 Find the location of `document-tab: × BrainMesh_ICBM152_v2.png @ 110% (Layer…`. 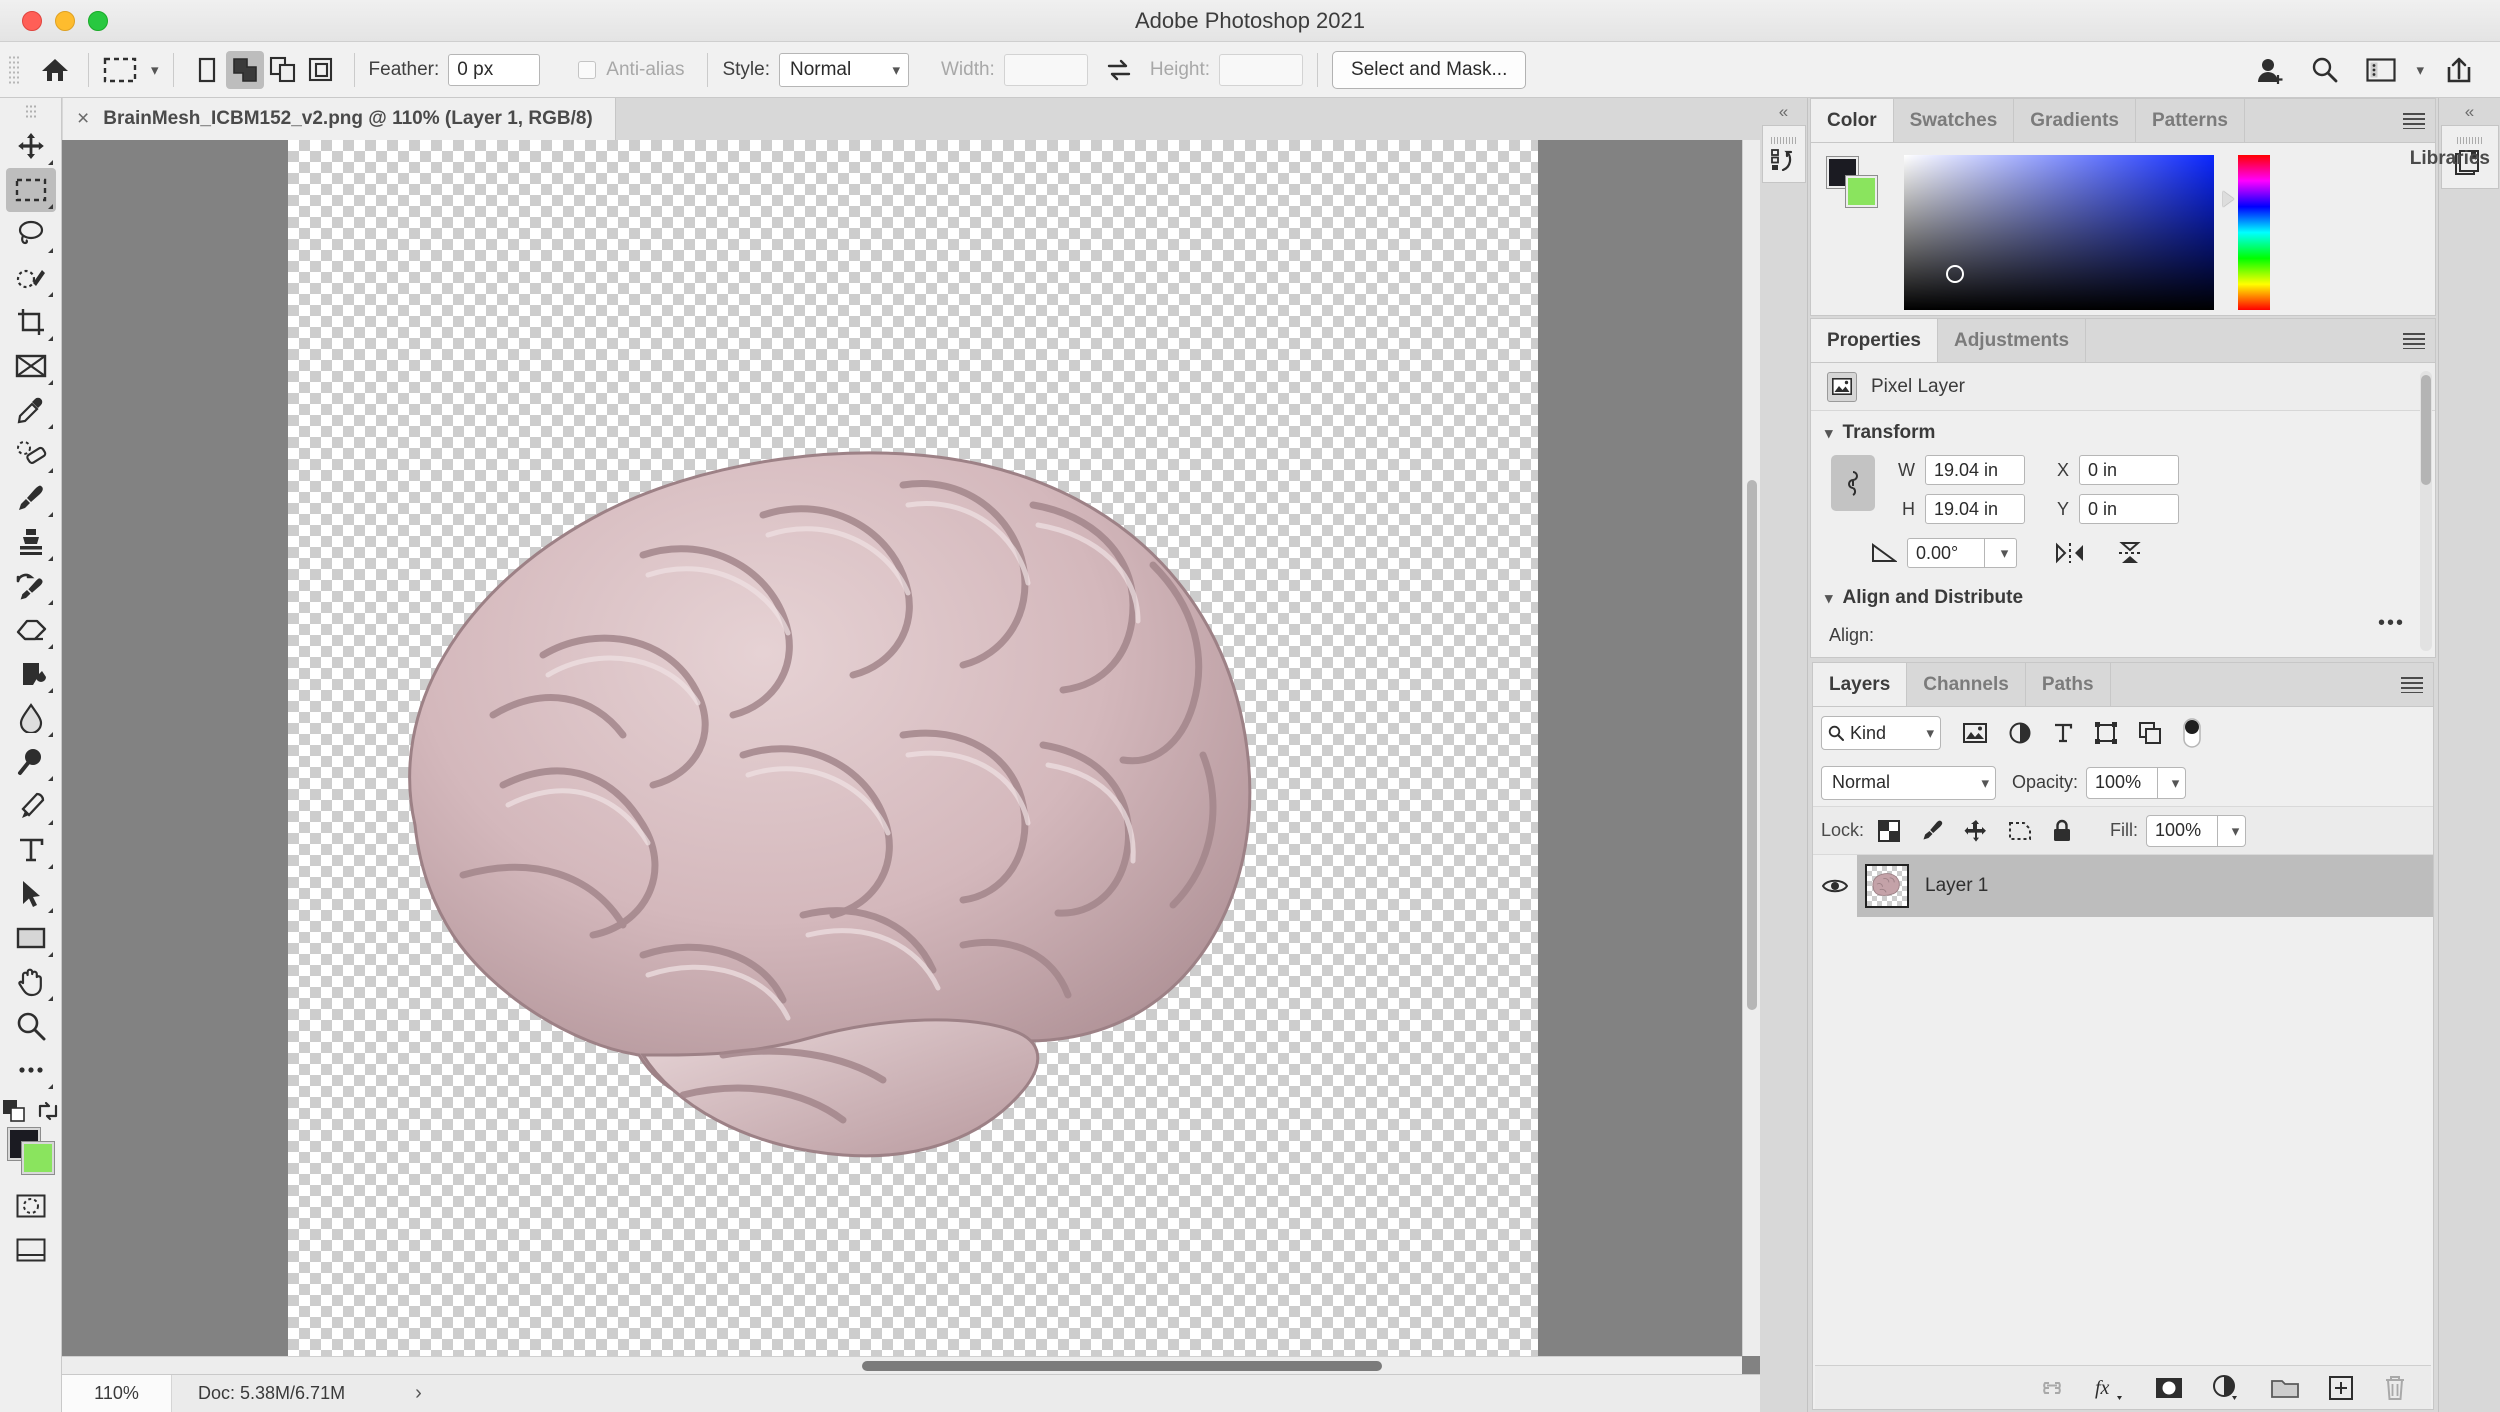

document-tab: × BrainMesh_ICBM152_v2.png @ 110% (Layer… is located at coordinates (339, 119).